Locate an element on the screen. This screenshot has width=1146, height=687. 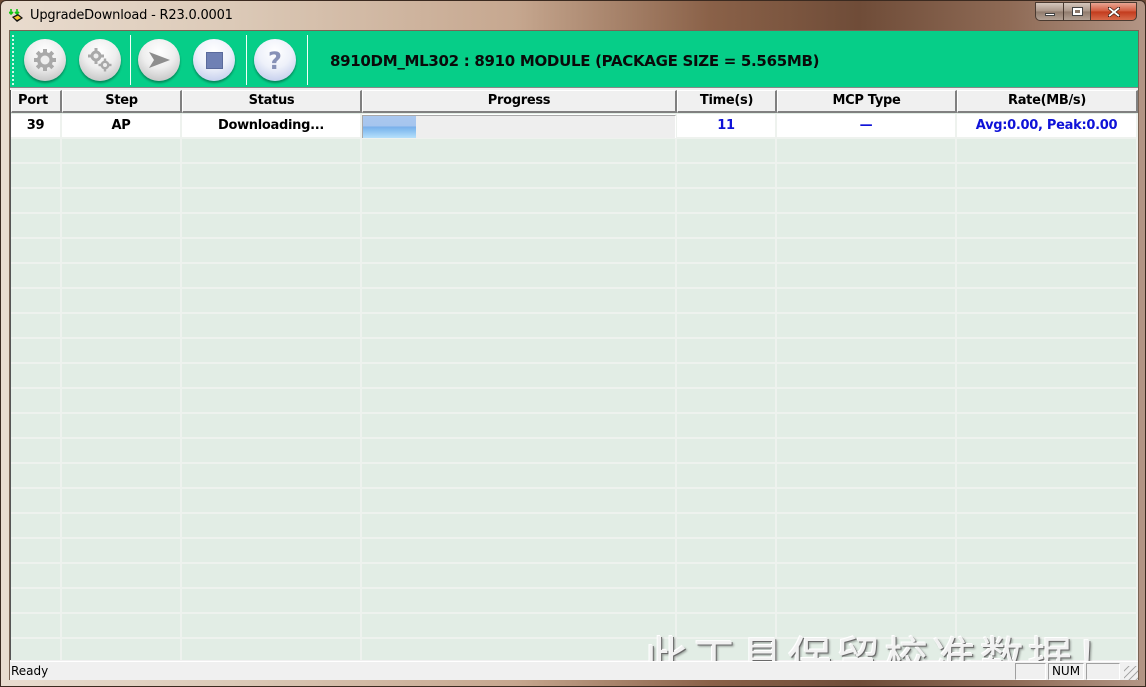
resize-grip is located at coordinates (1131, 673).